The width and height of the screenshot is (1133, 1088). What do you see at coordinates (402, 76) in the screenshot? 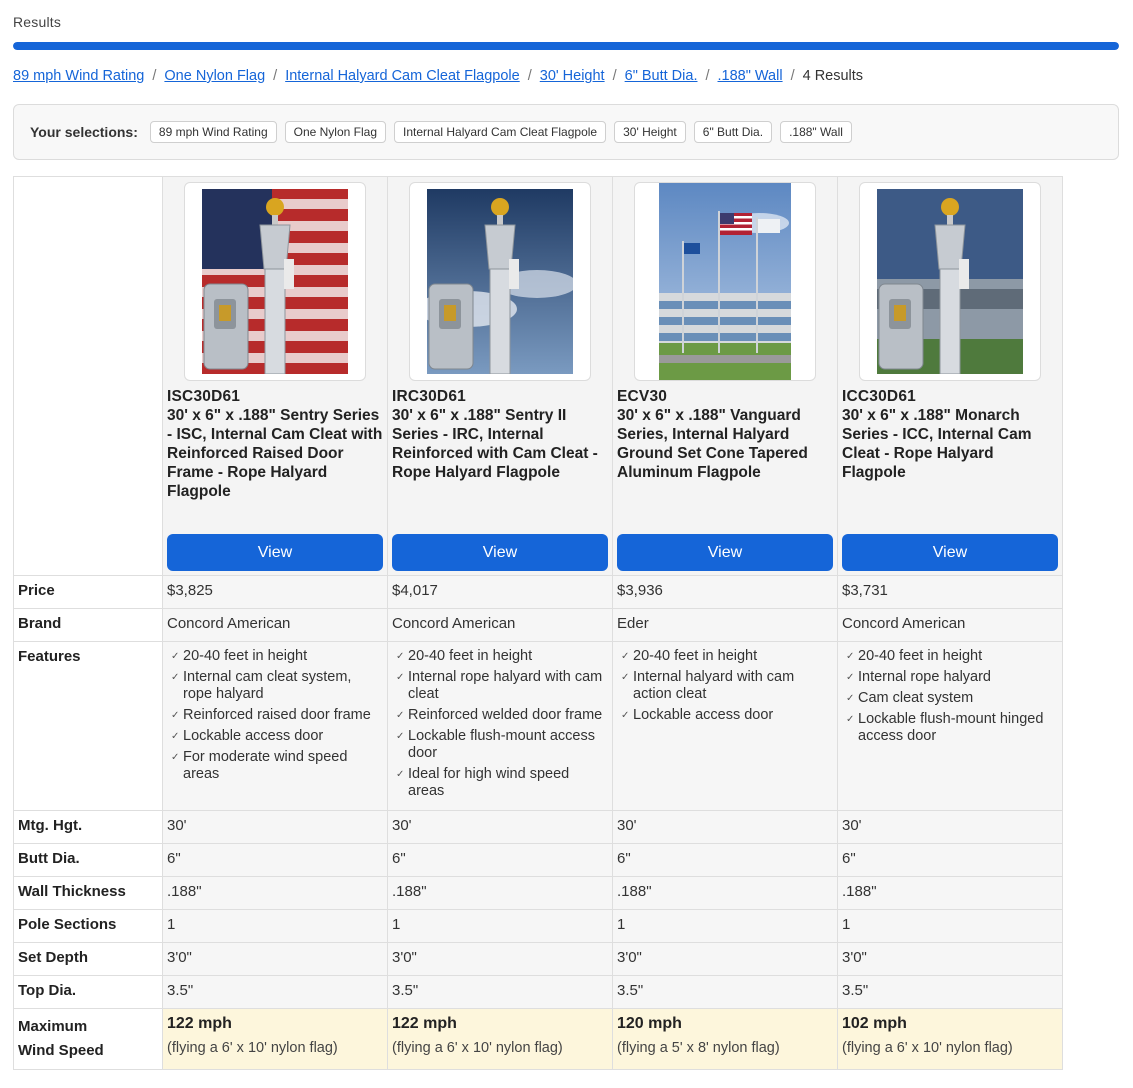
I see `breadcrumb-link: Internal Halyard Cam Cleat Flagpole` at bounding box center [402, 76].